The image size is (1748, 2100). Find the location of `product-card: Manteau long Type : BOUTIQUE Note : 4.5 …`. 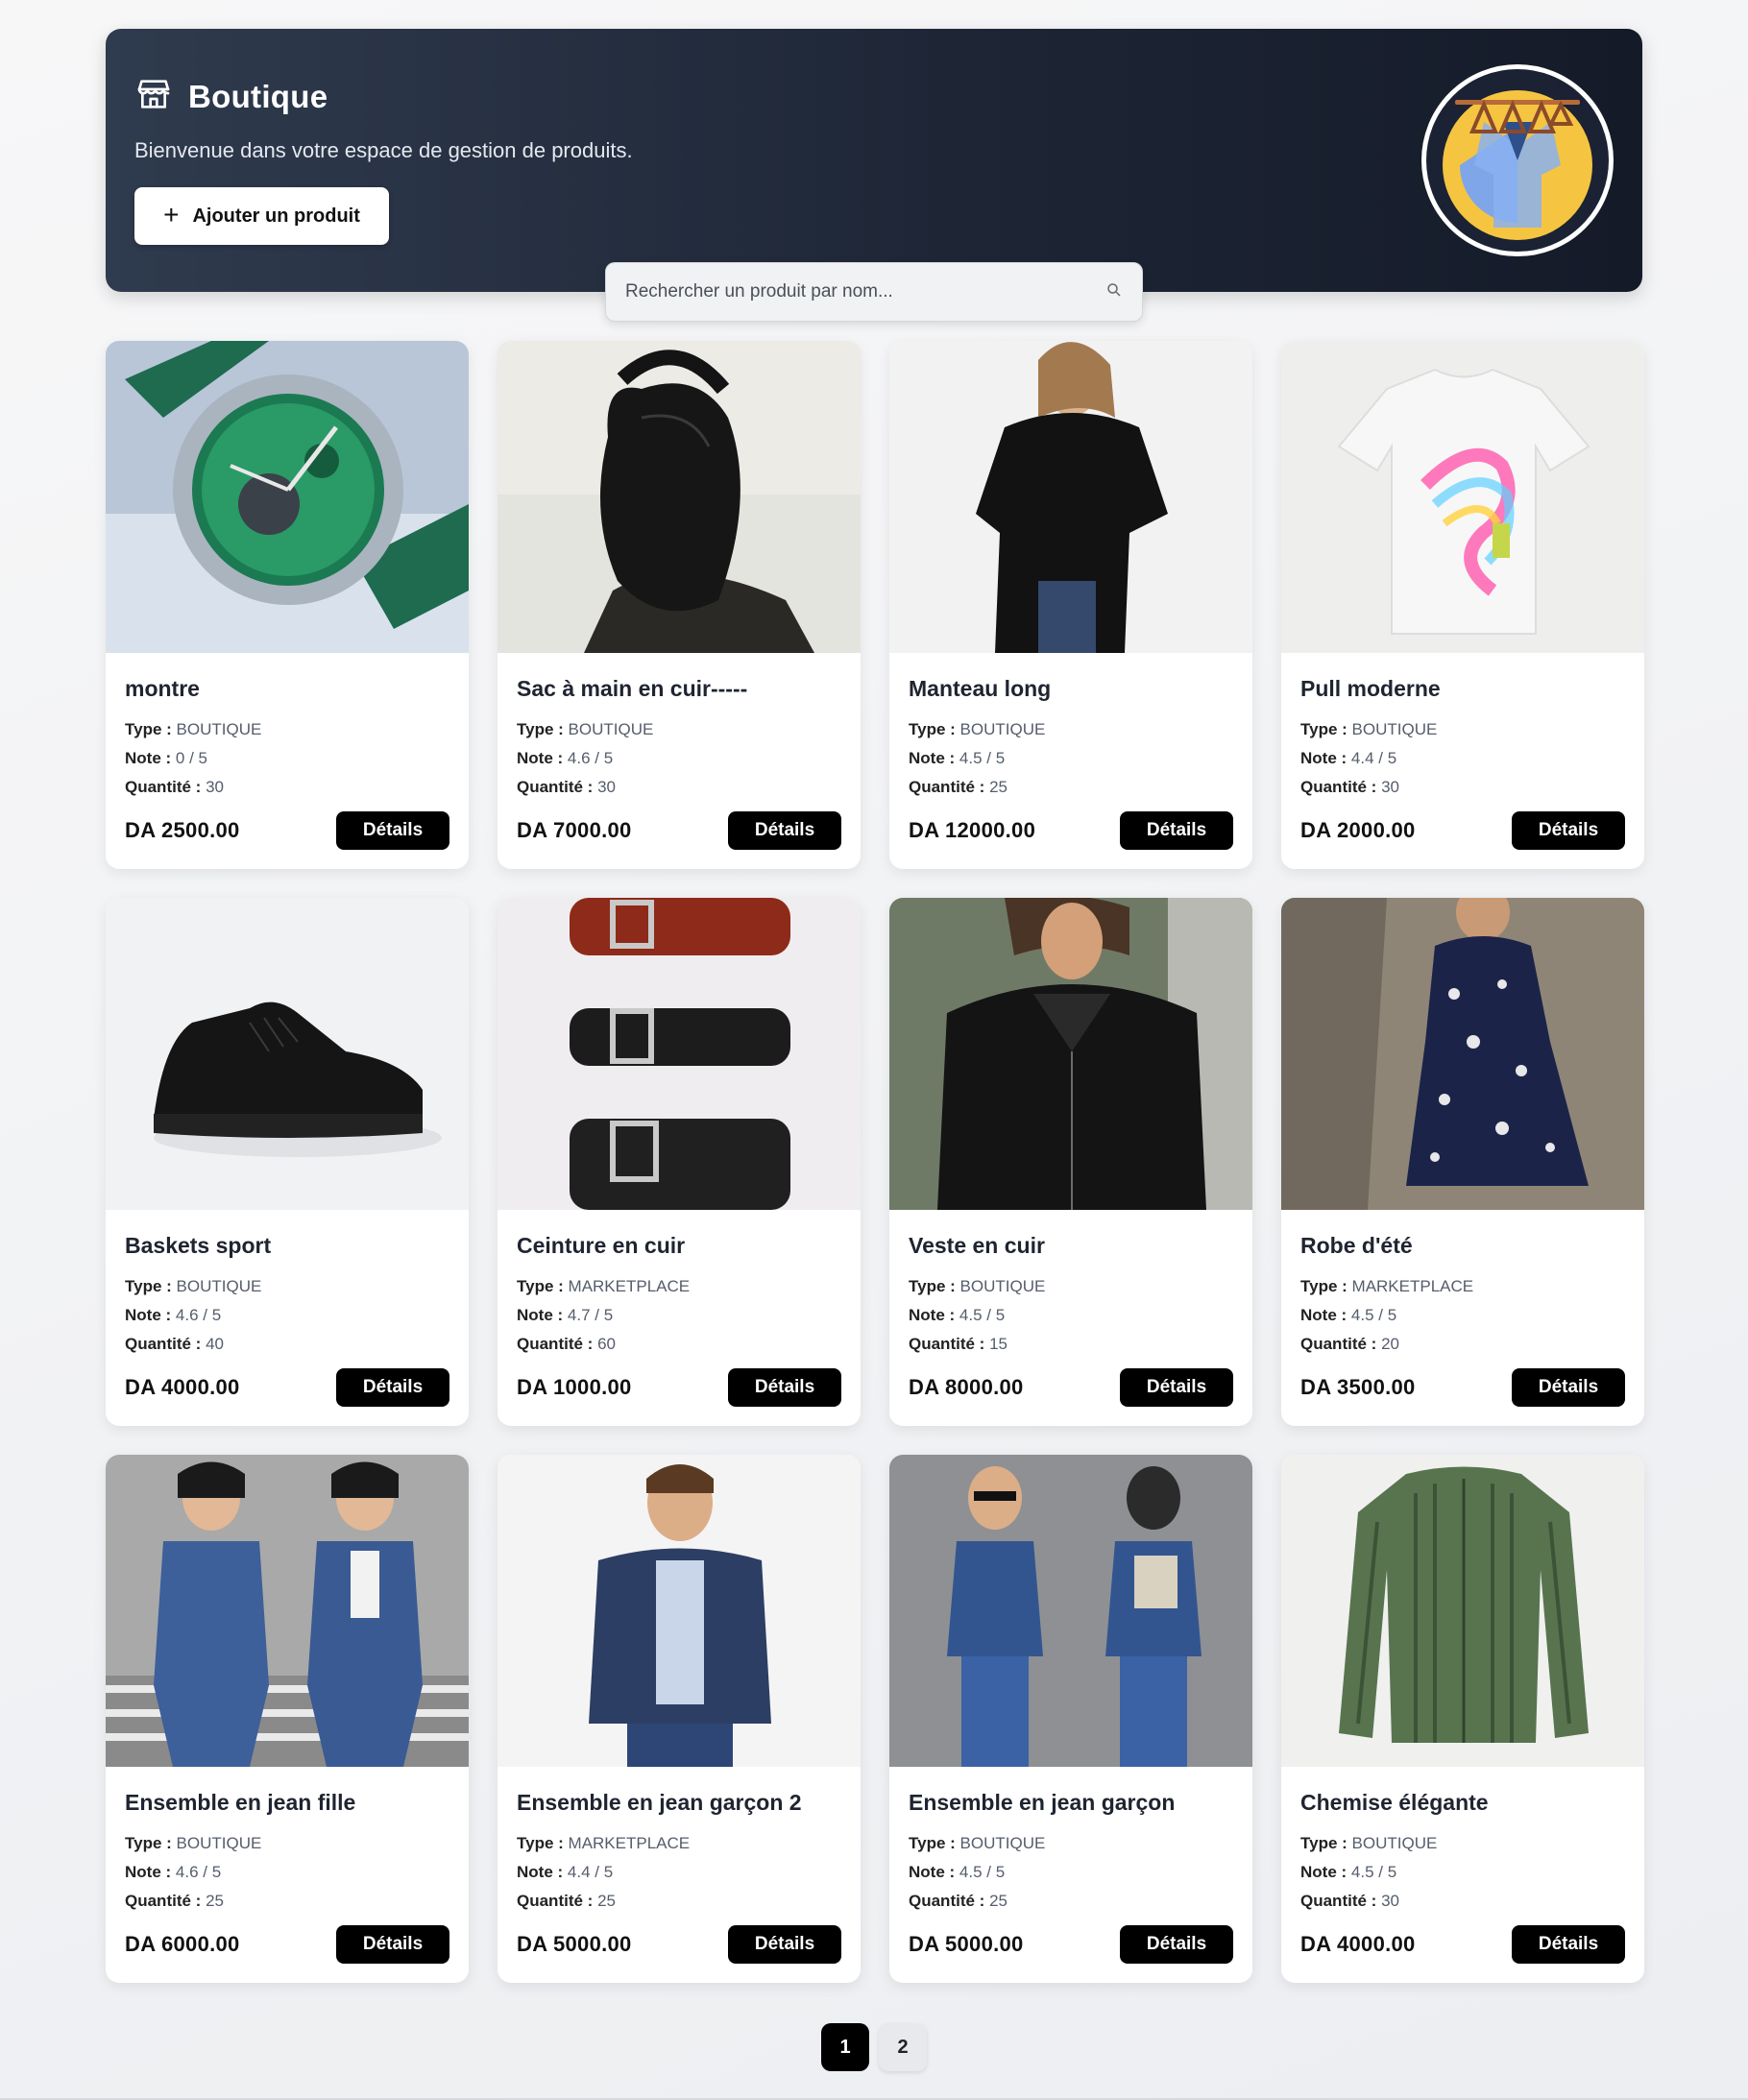

product-card: Manteau long Type : BOUTIQUE Note : 4.5 … is located at coordinates (1071, 605).